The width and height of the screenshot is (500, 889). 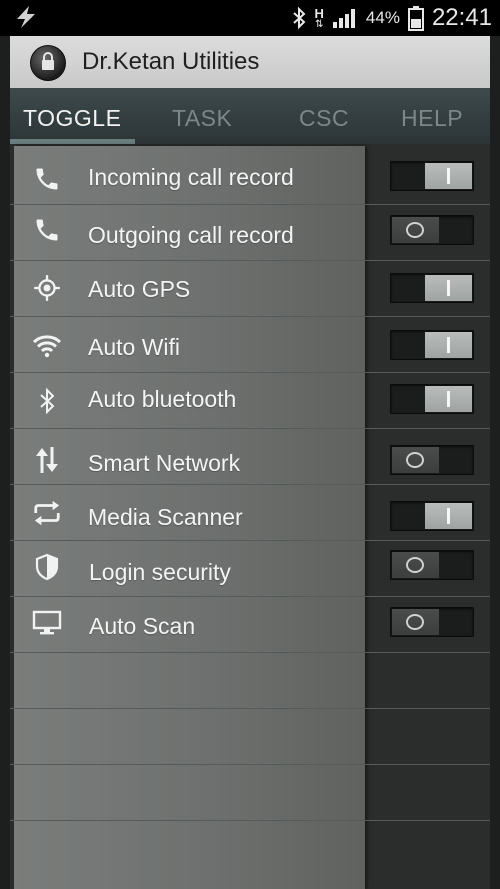 I want to click on bluetooth-icon, so click(x=47, y=401).